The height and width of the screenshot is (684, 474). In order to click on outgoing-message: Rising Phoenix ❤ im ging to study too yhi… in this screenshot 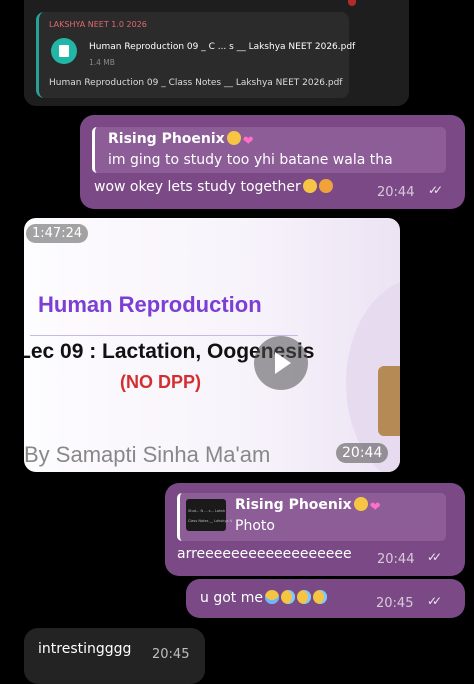, I will do `click(272, 162)`.